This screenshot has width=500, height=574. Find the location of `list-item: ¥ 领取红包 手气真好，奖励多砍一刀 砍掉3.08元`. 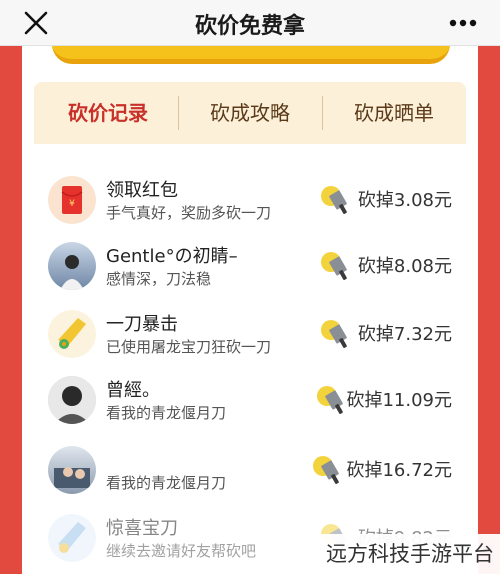

list-item: ¥ 领取红包 手气真好，奖励多砍一刀 砍掉3.08元 is located at coordinates (253, 205).